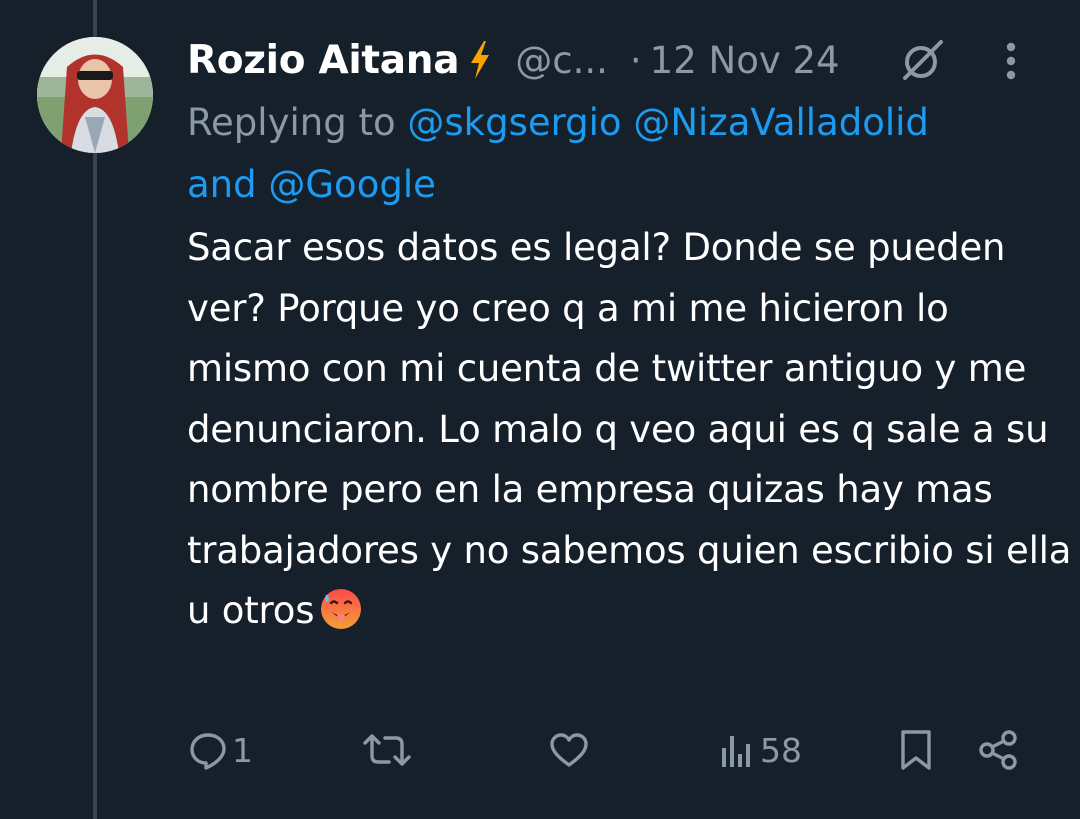 The height and width of the screenshot is (819, 1080). What do you see at coordinates (242, 750) in the screenshot?
I see `reply-count: 1` at bounding box center [242, 750].